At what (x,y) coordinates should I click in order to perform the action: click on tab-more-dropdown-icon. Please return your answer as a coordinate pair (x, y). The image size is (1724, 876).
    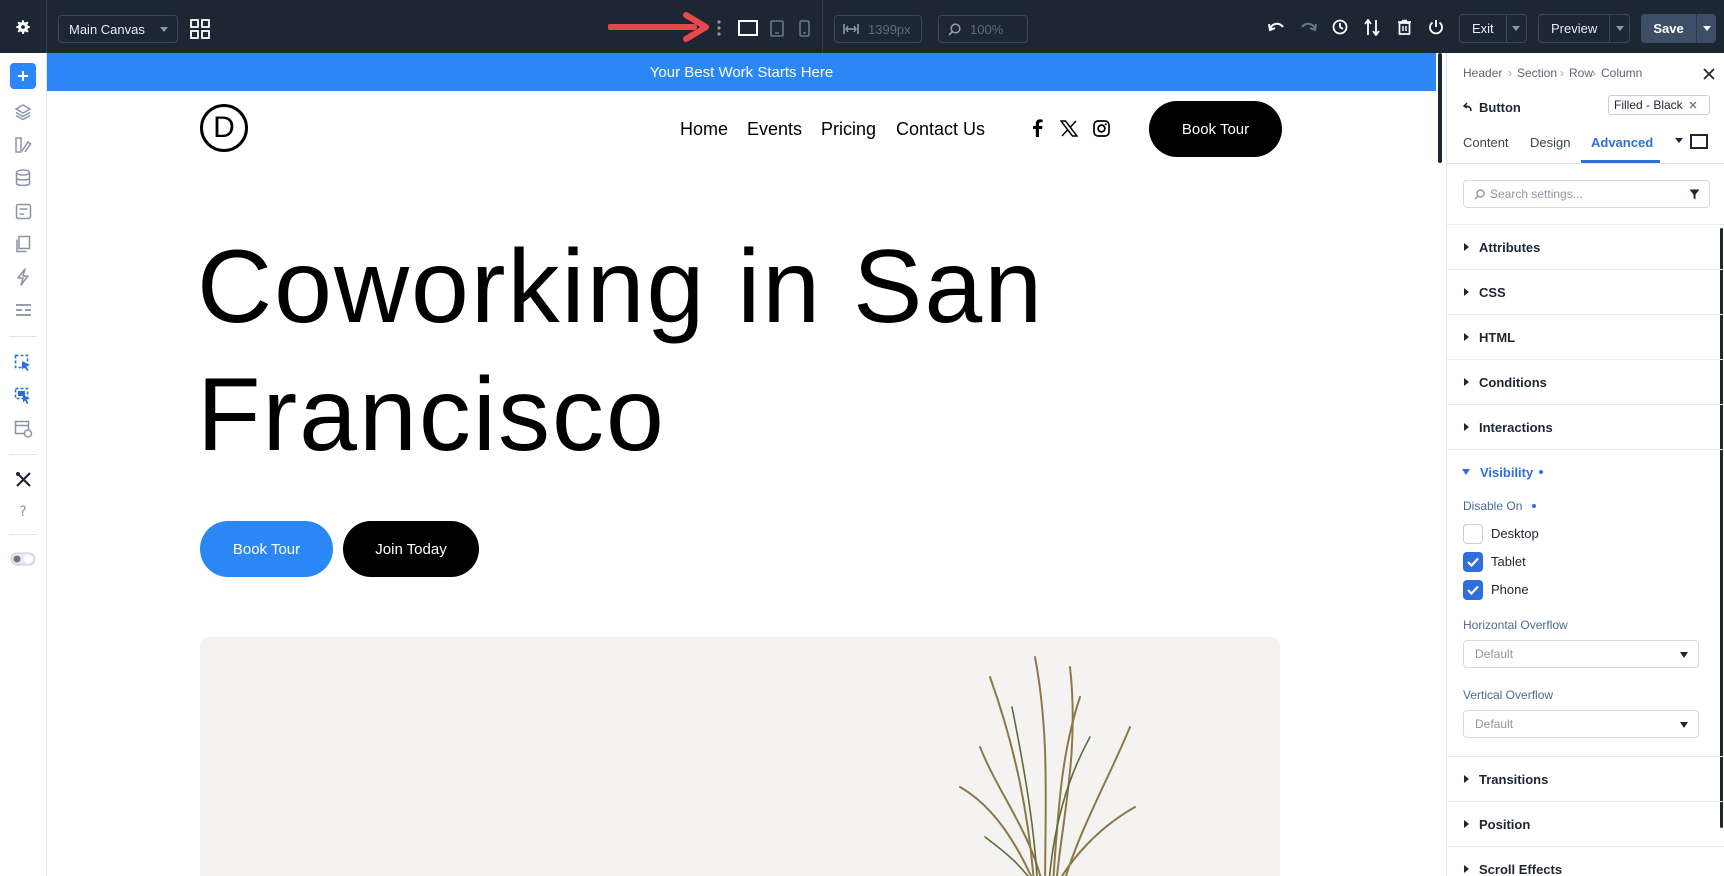
    Looking at the image, I should click on (1679, 140).